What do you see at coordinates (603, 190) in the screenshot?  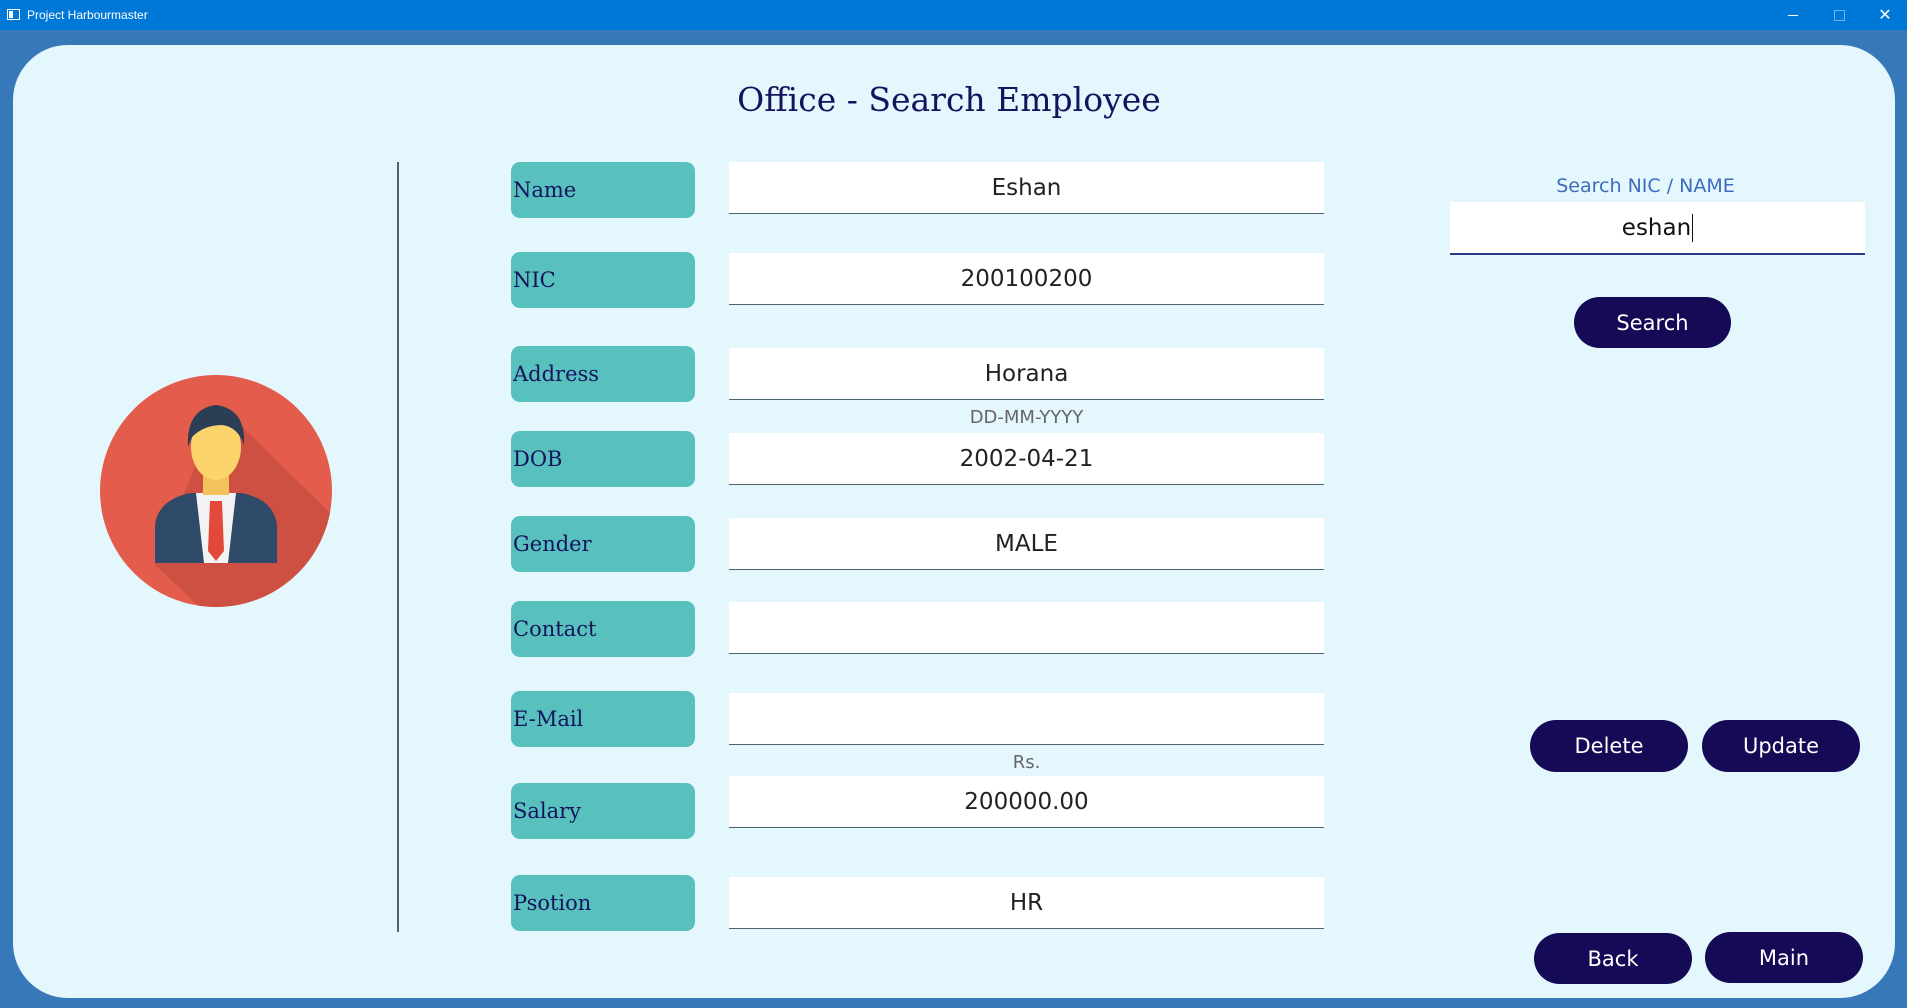 I see `label-name: Name` at bounding box center [603, 190].